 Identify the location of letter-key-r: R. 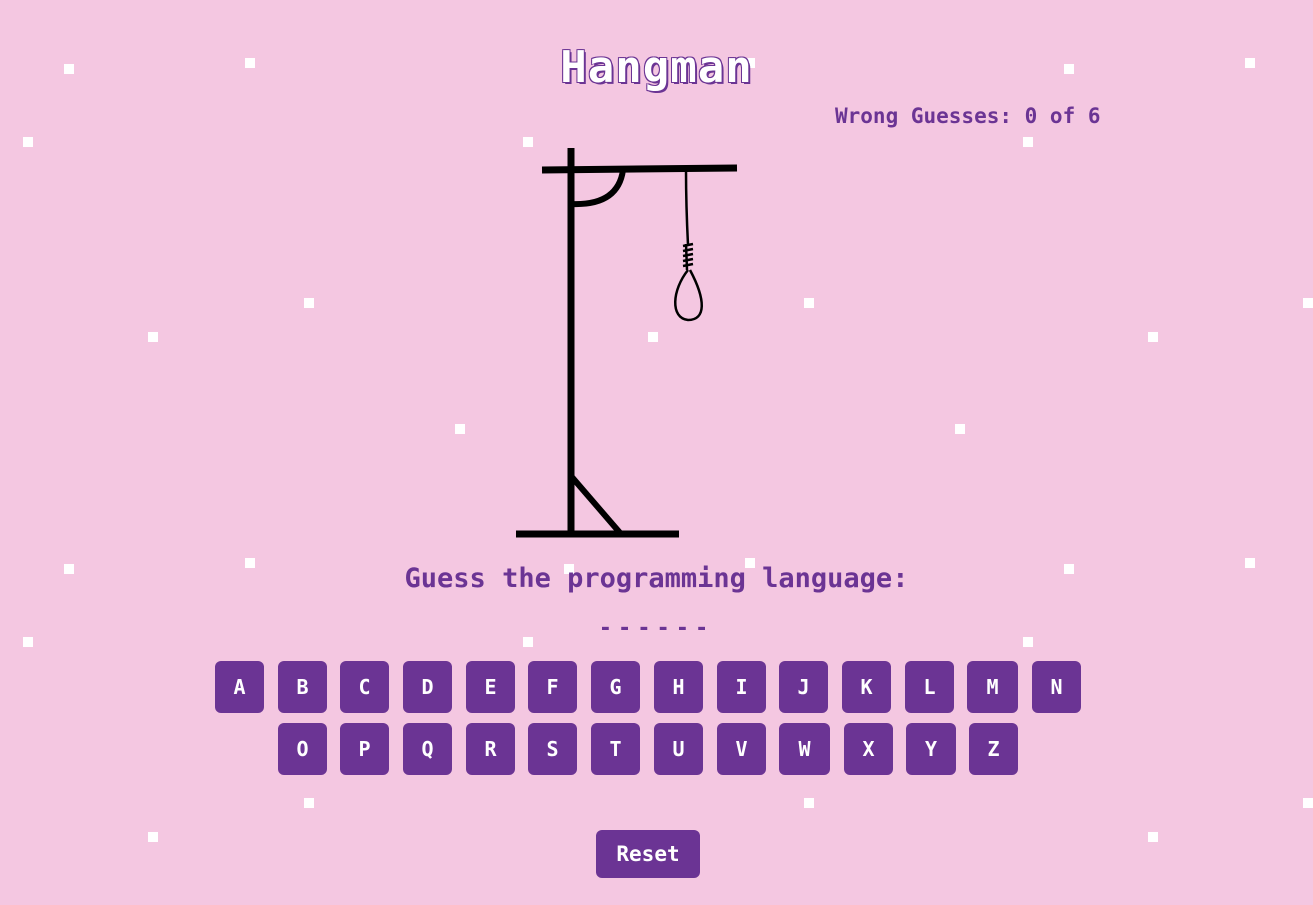
(490, 749).